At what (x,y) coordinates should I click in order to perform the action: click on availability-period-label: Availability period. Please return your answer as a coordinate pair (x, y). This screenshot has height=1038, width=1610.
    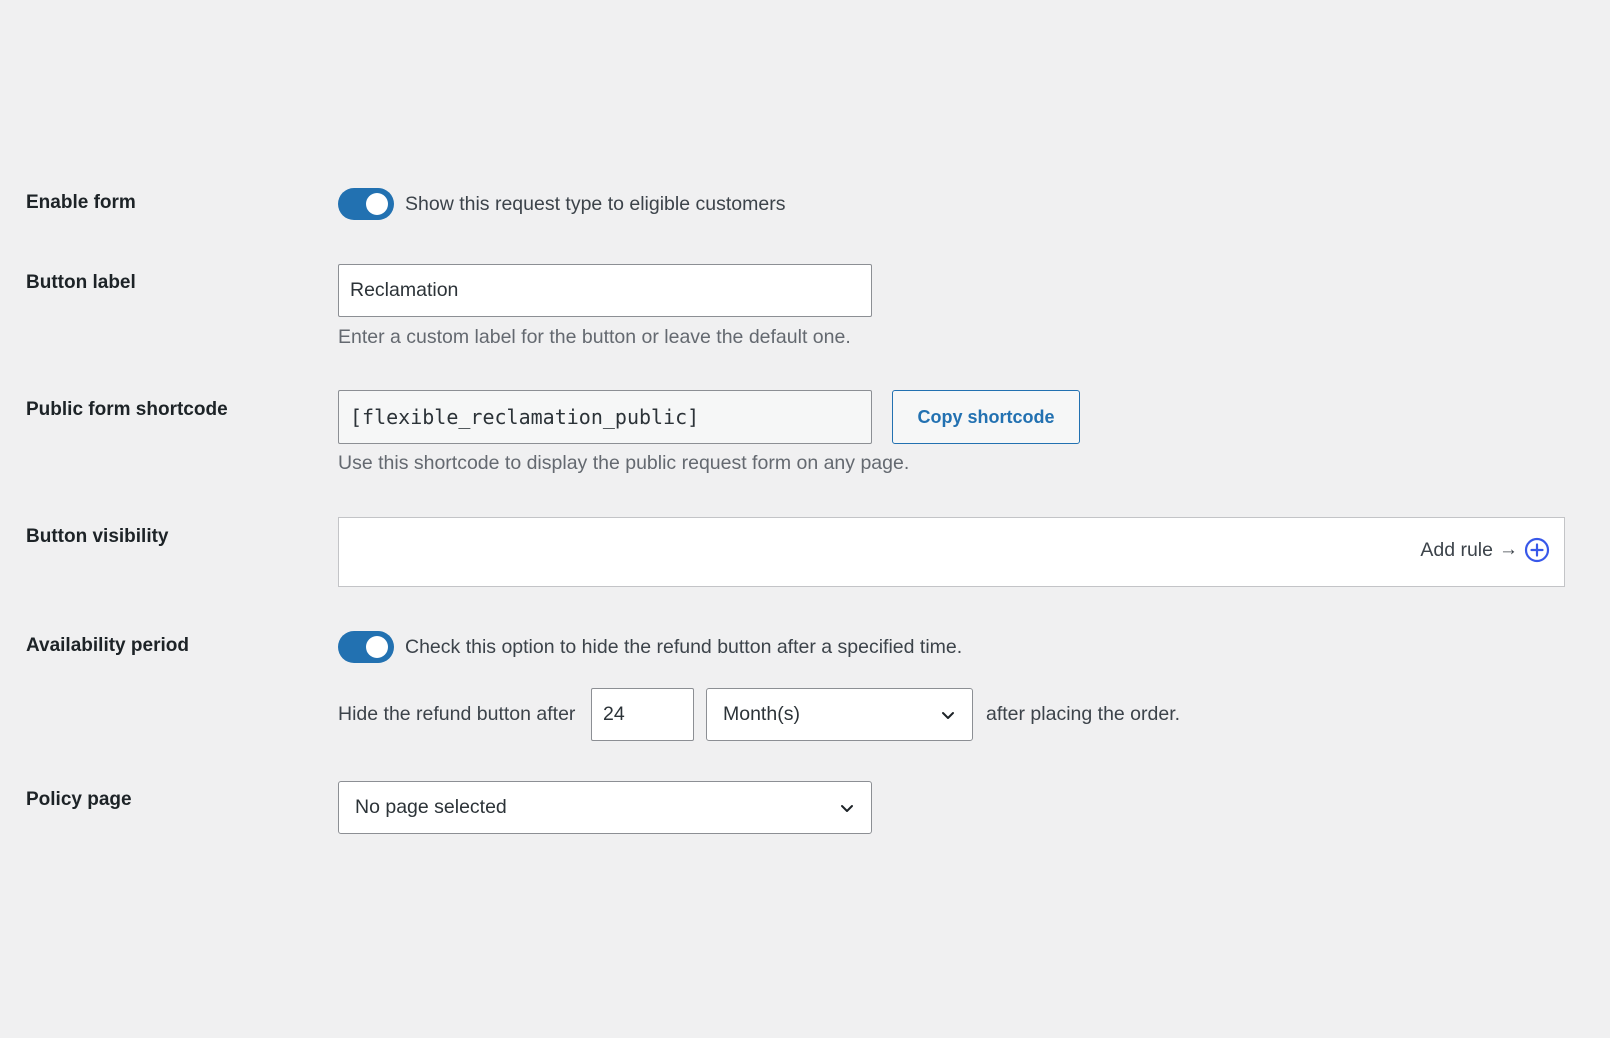
    Looking at the image, I should click on (107, 645).